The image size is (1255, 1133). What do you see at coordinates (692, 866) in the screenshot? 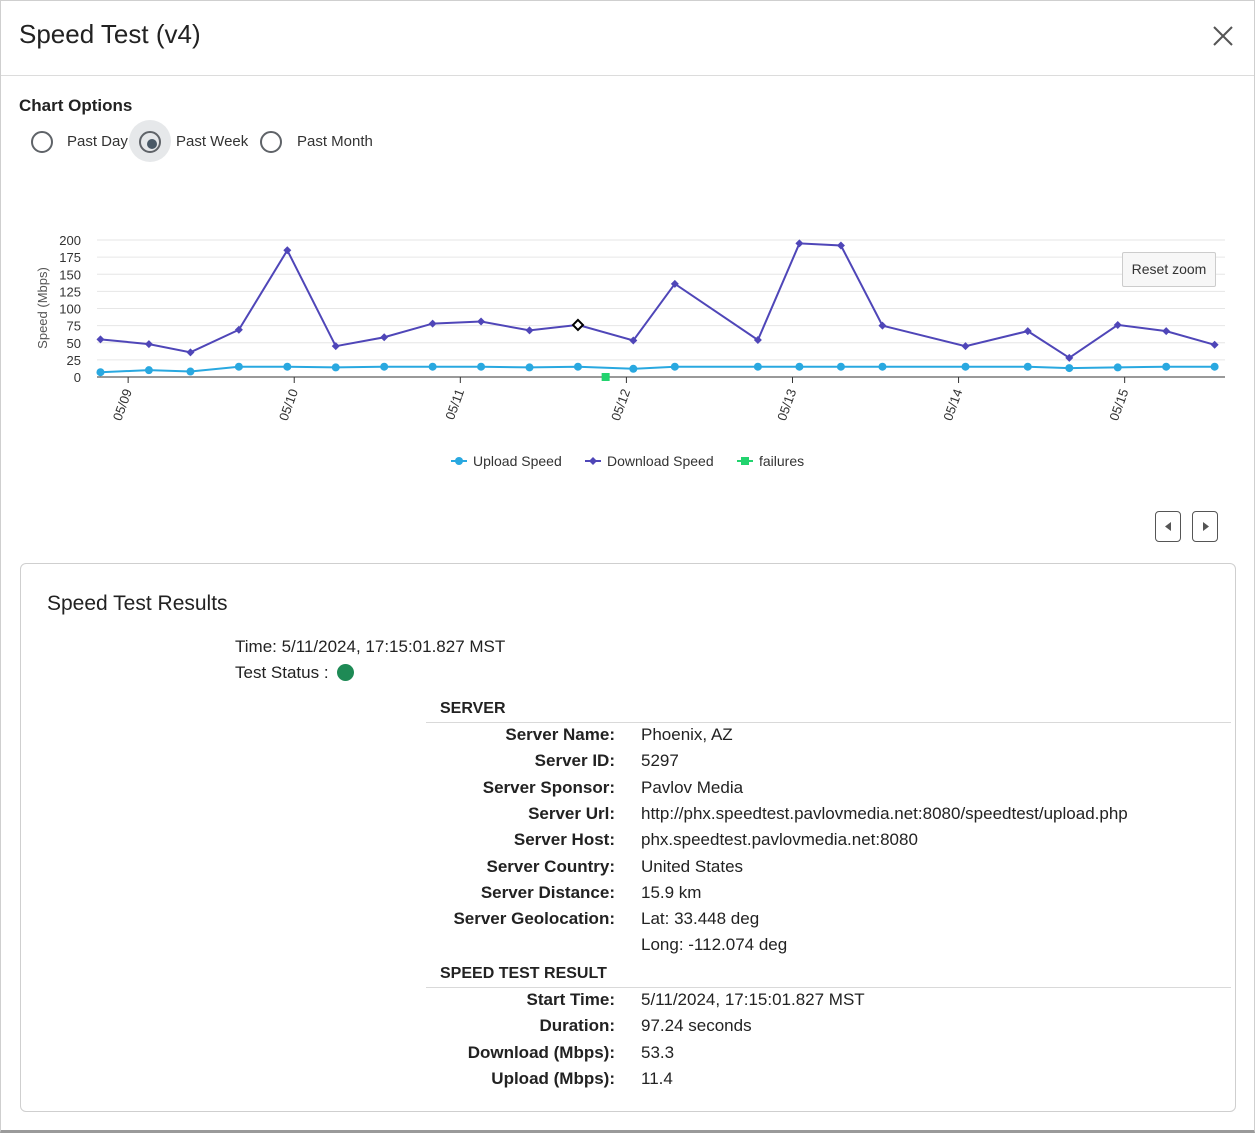
I see `detail-value: United States` at bounding box center [692, 866].